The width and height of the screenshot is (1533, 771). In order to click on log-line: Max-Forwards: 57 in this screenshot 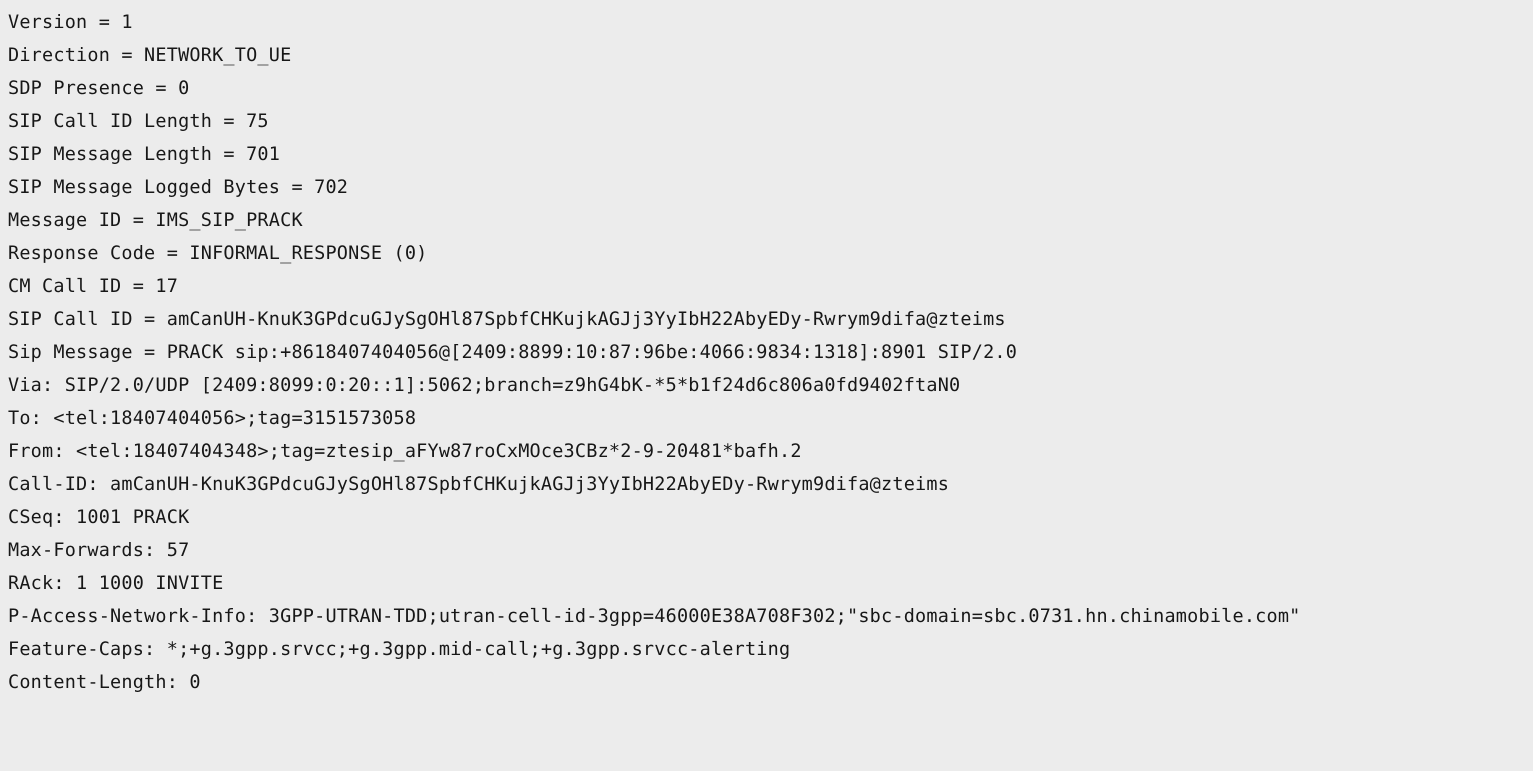, I will do `click(99, 550)`.